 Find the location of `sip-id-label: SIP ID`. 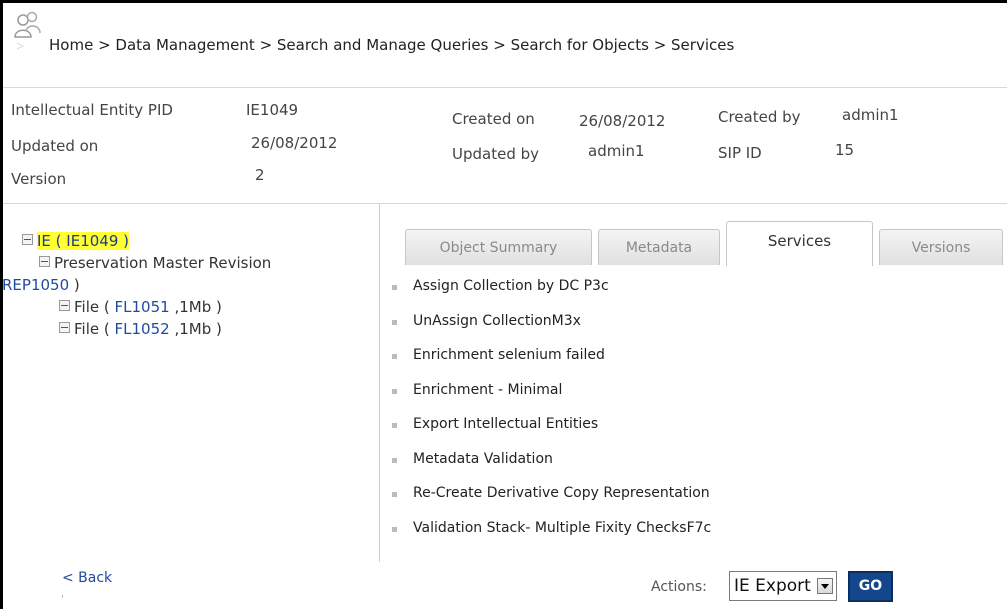

sip-id-label: SIP ID is located at coordinates (740, 153).